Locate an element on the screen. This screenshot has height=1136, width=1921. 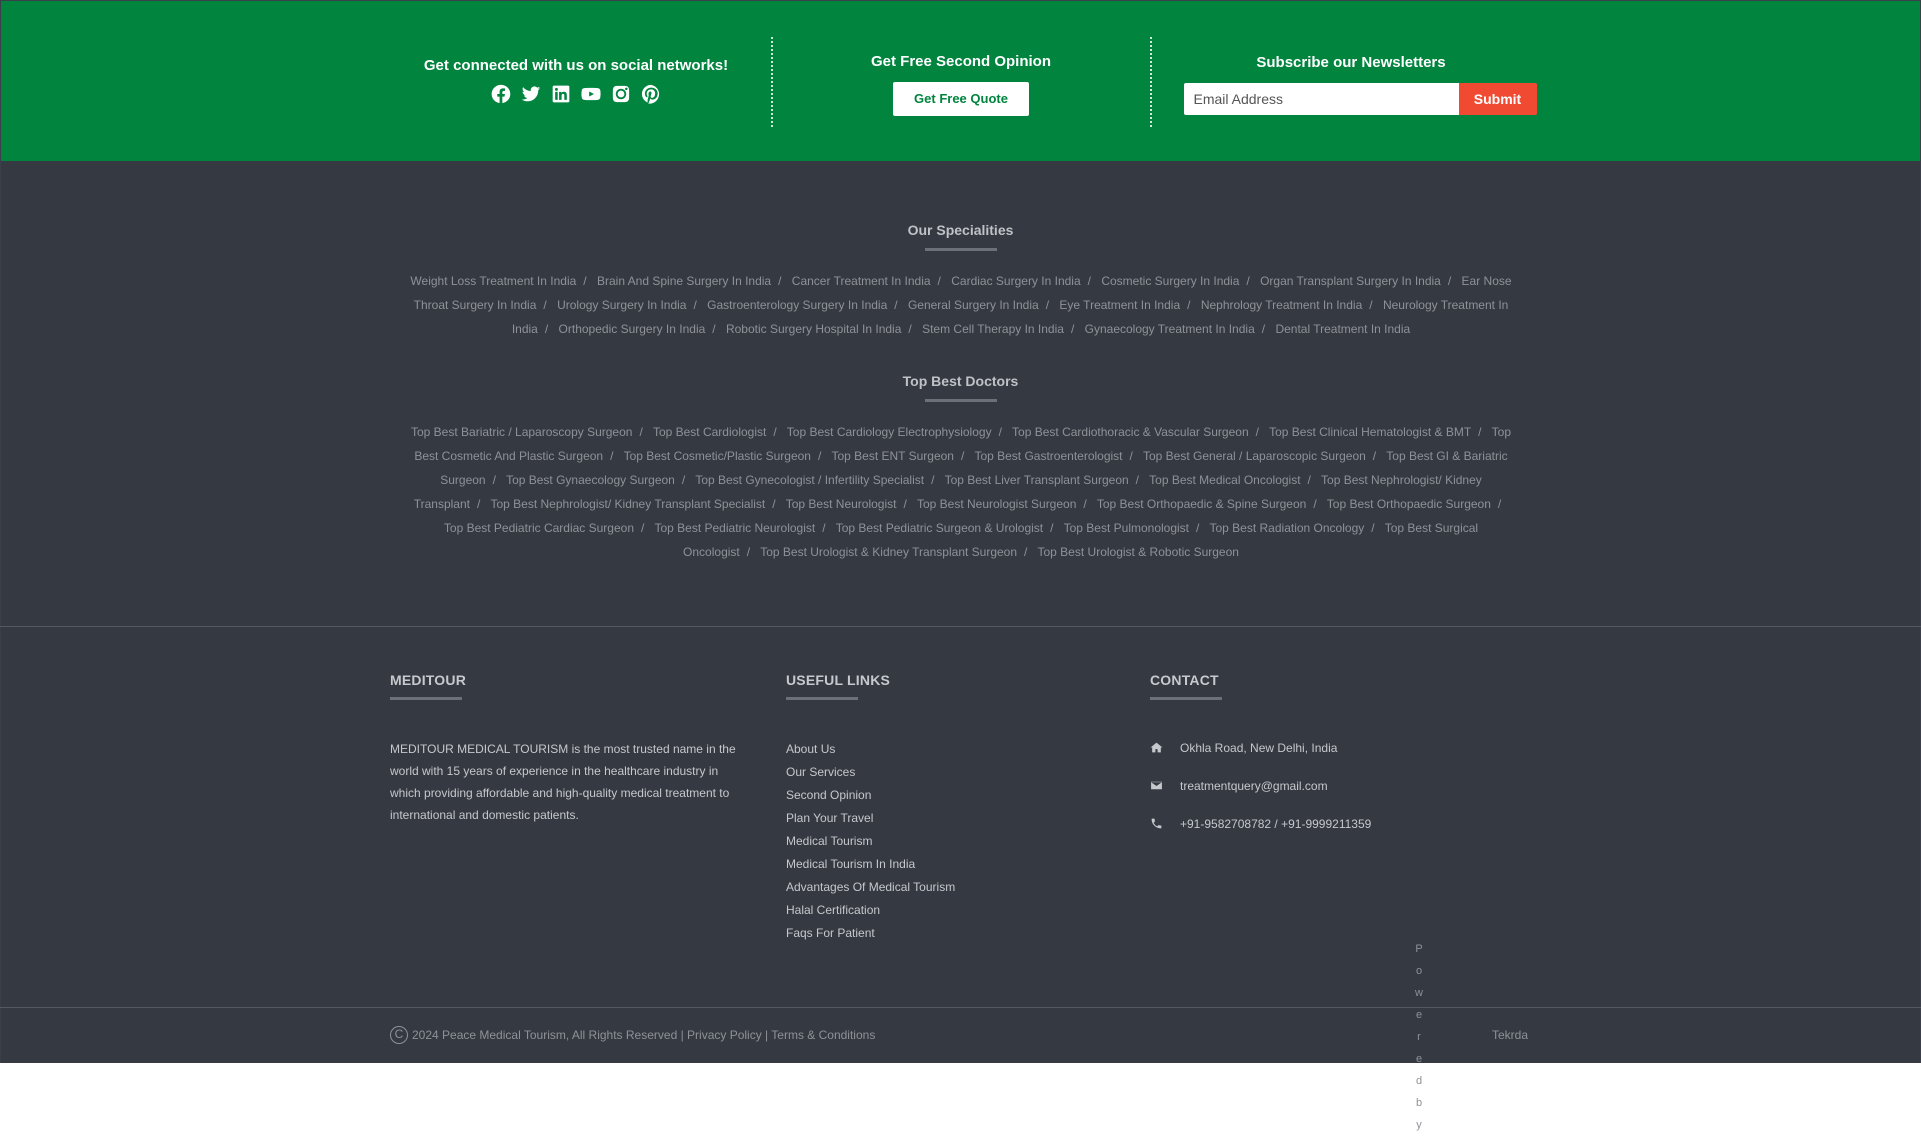
email-text: treatmentquery@gmail.com is located at coordinates (1254, 786).